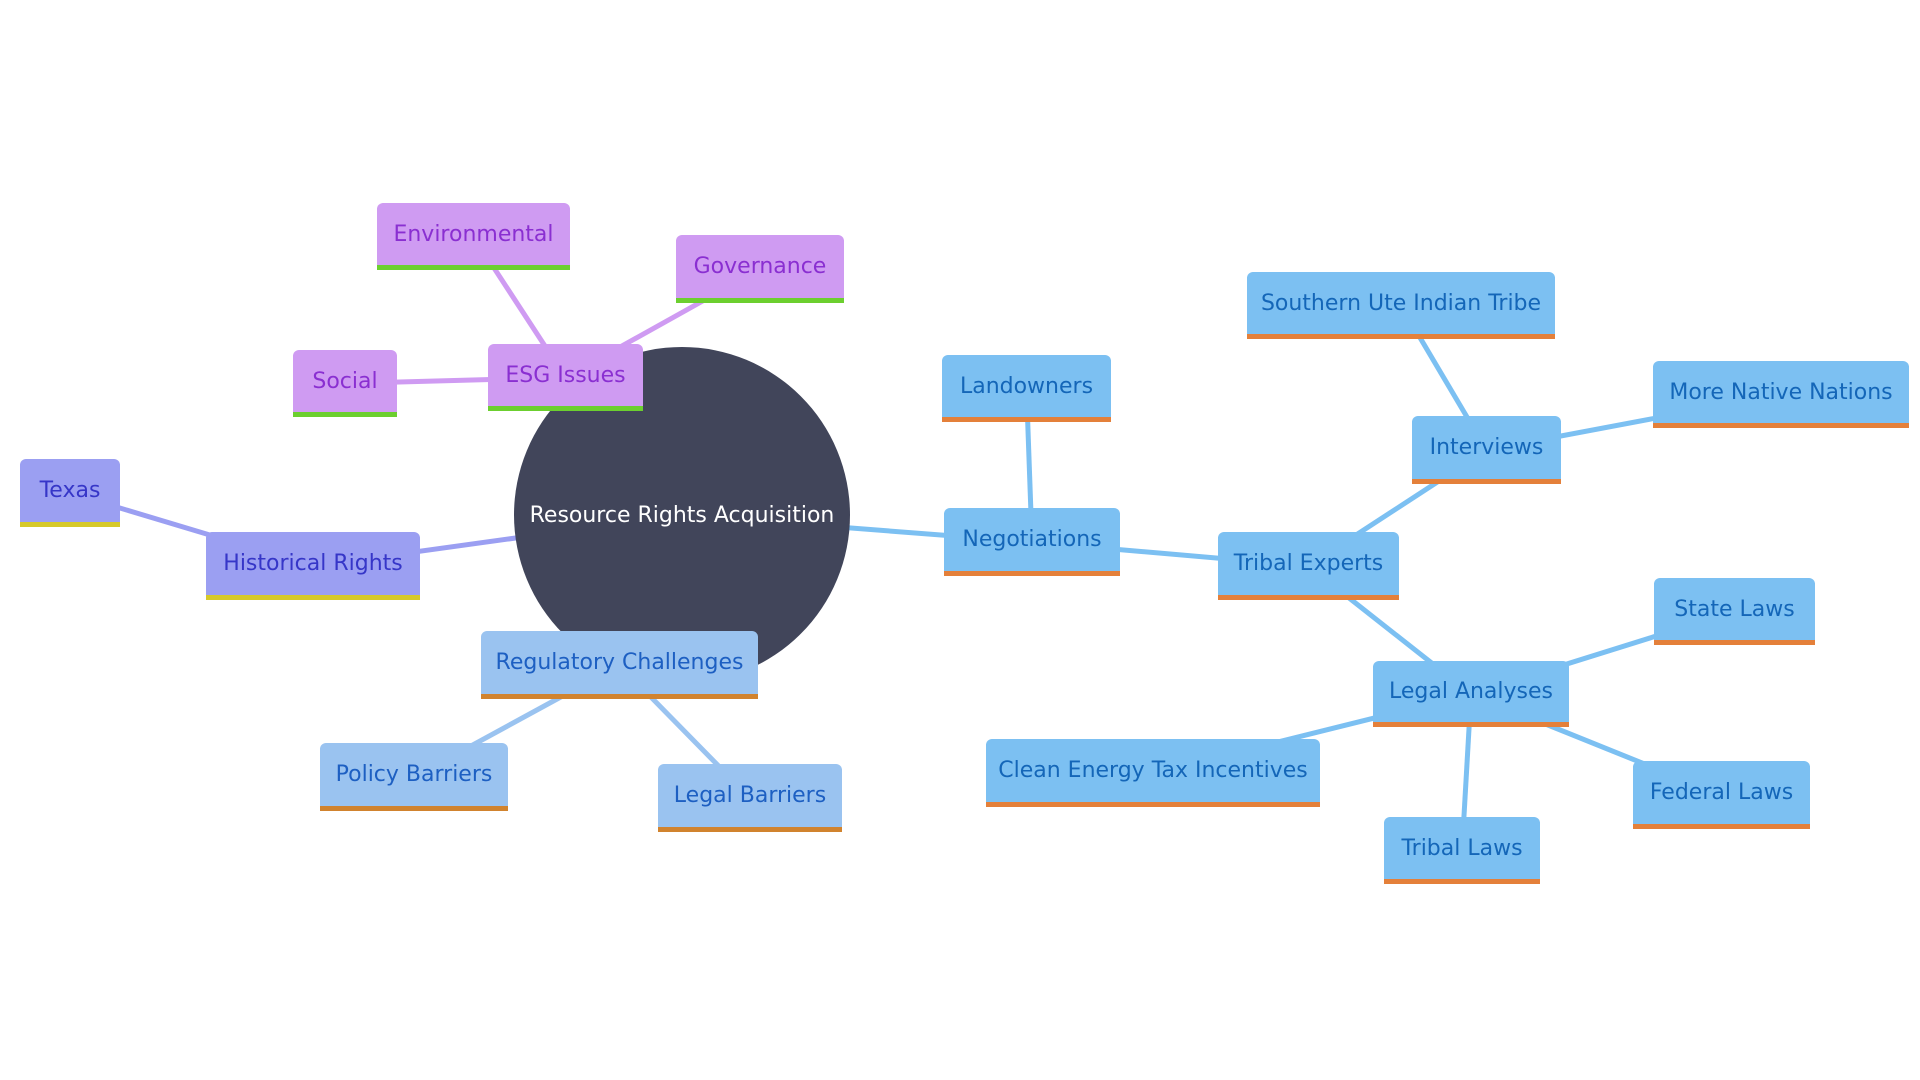 The height and width of the screenshot is (1080, 1920). I want to click on node-label: Southern Ute Indian Tribe, so click(1401, 303).